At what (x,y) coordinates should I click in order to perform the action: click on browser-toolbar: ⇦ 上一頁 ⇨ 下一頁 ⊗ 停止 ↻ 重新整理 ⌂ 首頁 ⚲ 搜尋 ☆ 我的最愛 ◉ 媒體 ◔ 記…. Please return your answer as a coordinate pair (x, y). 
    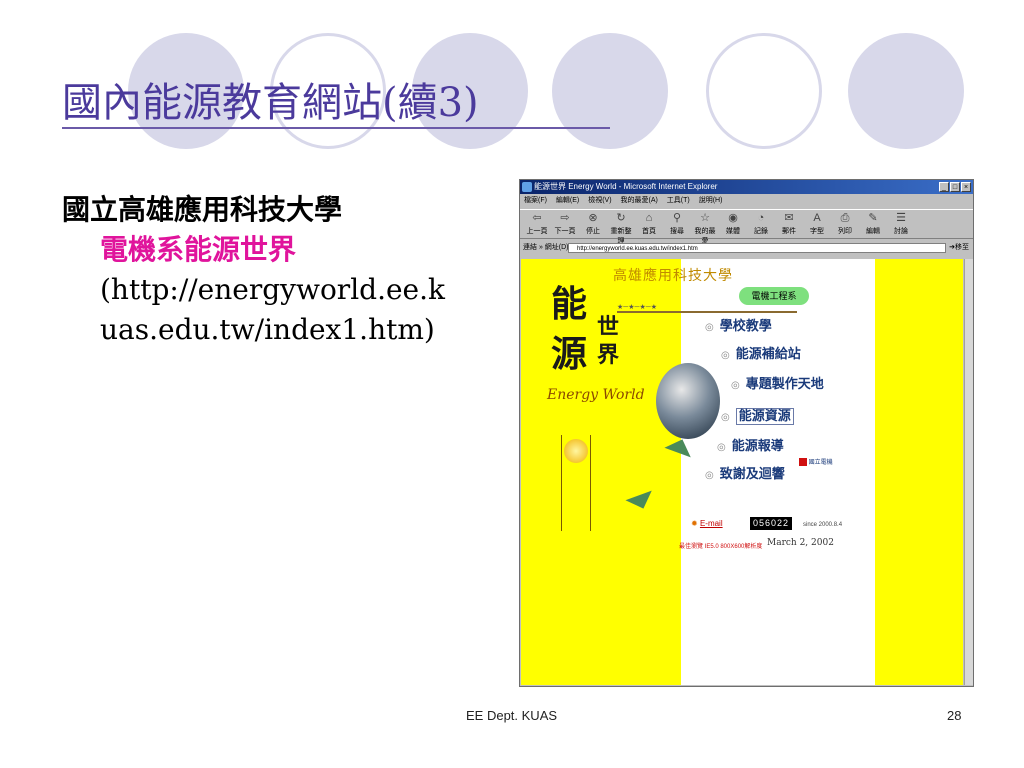
    Looking at the image, I should click on (746, 227).